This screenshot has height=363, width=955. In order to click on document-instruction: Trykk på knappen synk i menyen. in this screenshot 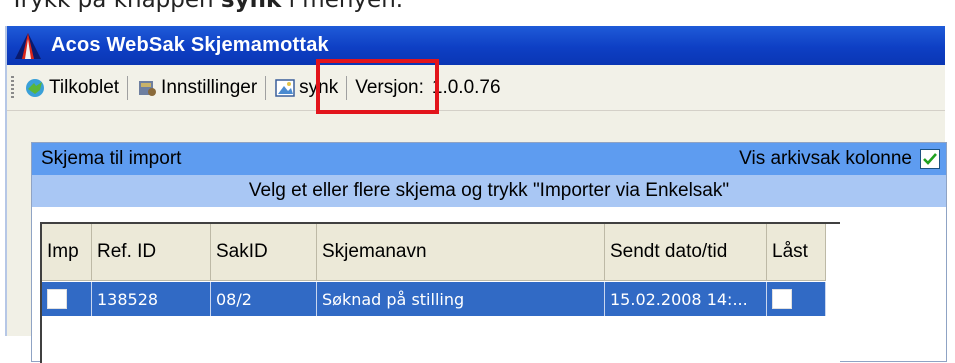, I will do `click(206, 6)`.